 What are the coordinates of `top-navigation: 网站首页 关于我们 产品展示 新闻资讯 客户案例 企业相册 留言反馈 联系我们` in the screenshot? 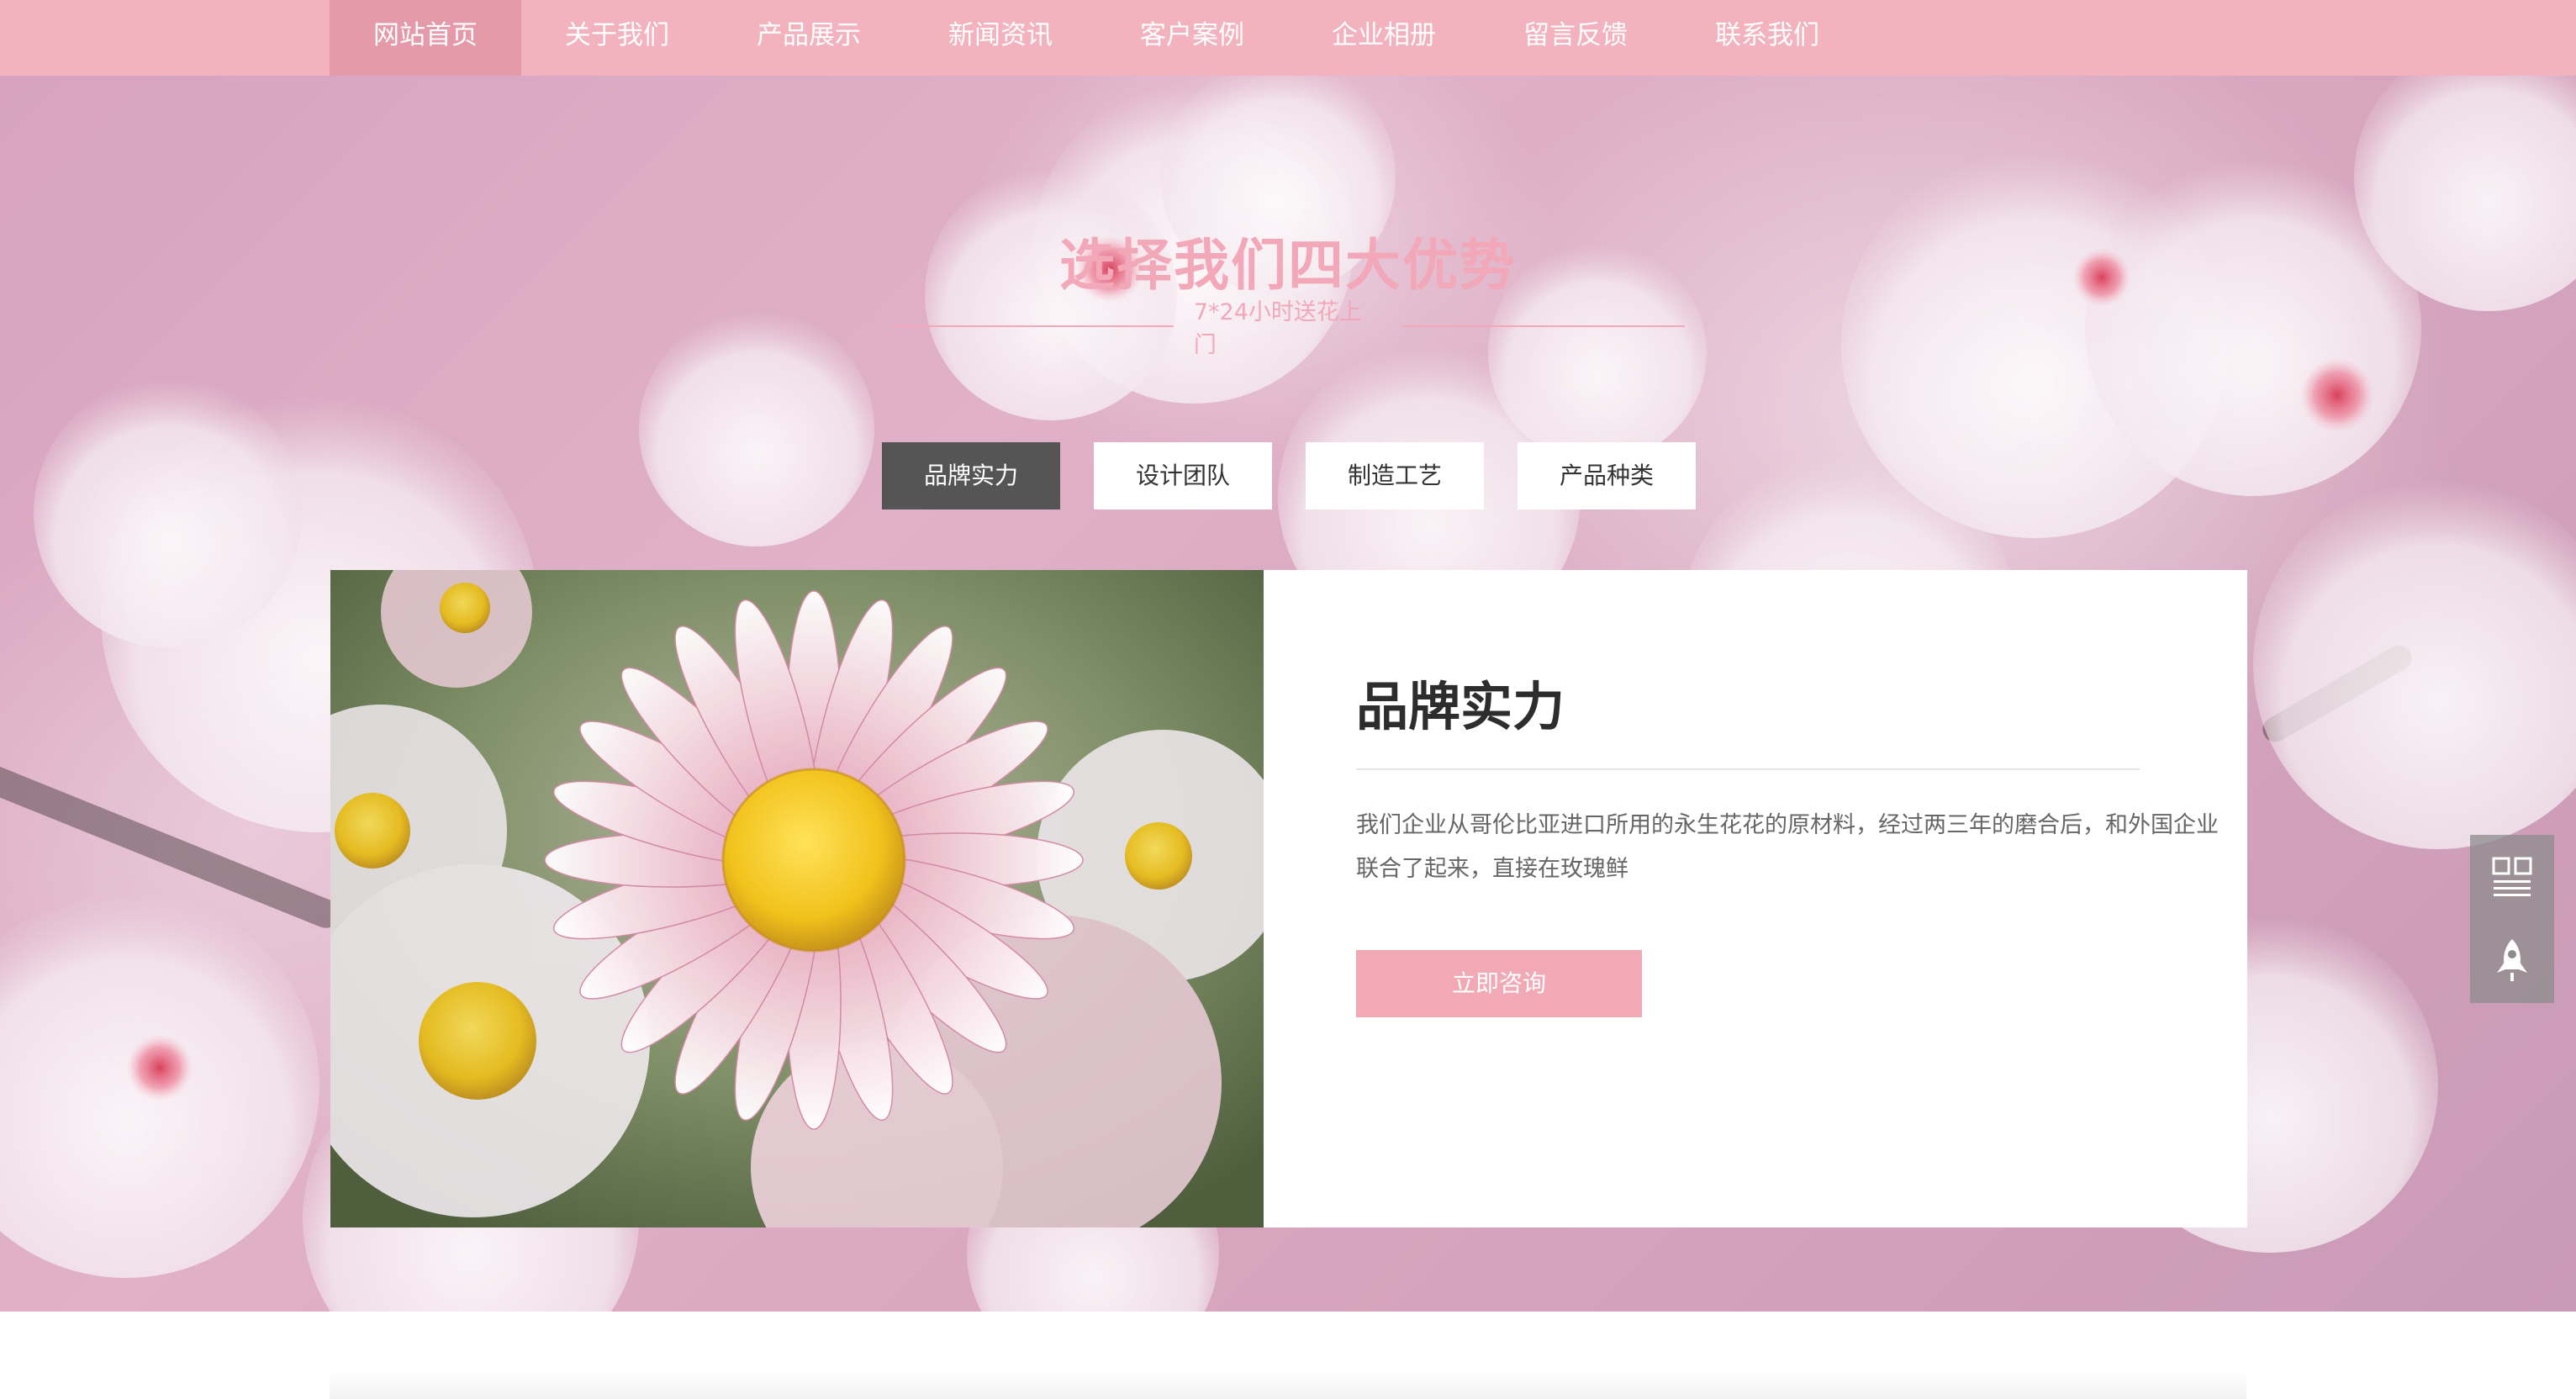 It's located at (1288, 38).